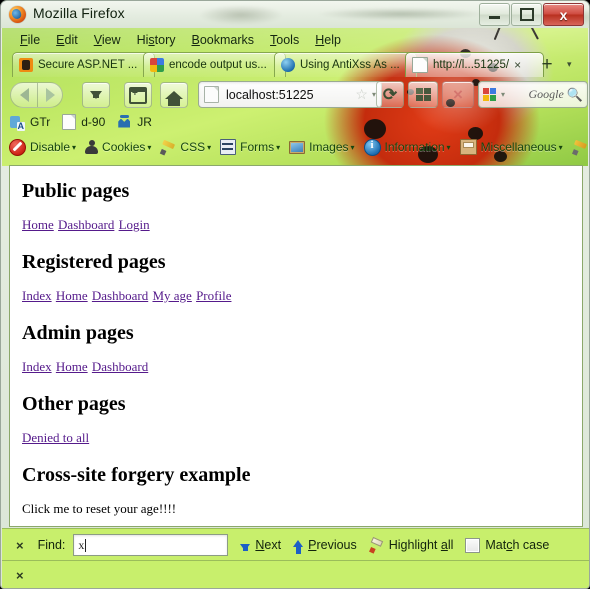 The image size is (590, 589). What do you see at coordinates (174, 95) in the screenshot?
I see `home-button` at bounding box center [174, 95].